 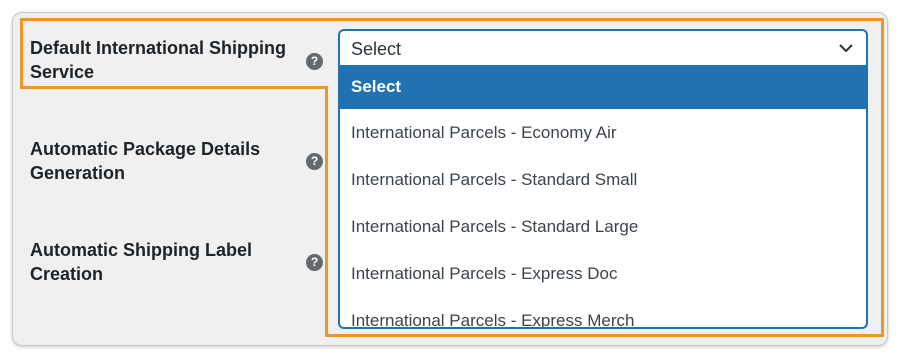 What do you see at coordinates (141, 262) in the screenshot?
I see `label-automatic-shipping-label-creation: Automatic Shipping Label Creation` at bounding box center [141, 262].